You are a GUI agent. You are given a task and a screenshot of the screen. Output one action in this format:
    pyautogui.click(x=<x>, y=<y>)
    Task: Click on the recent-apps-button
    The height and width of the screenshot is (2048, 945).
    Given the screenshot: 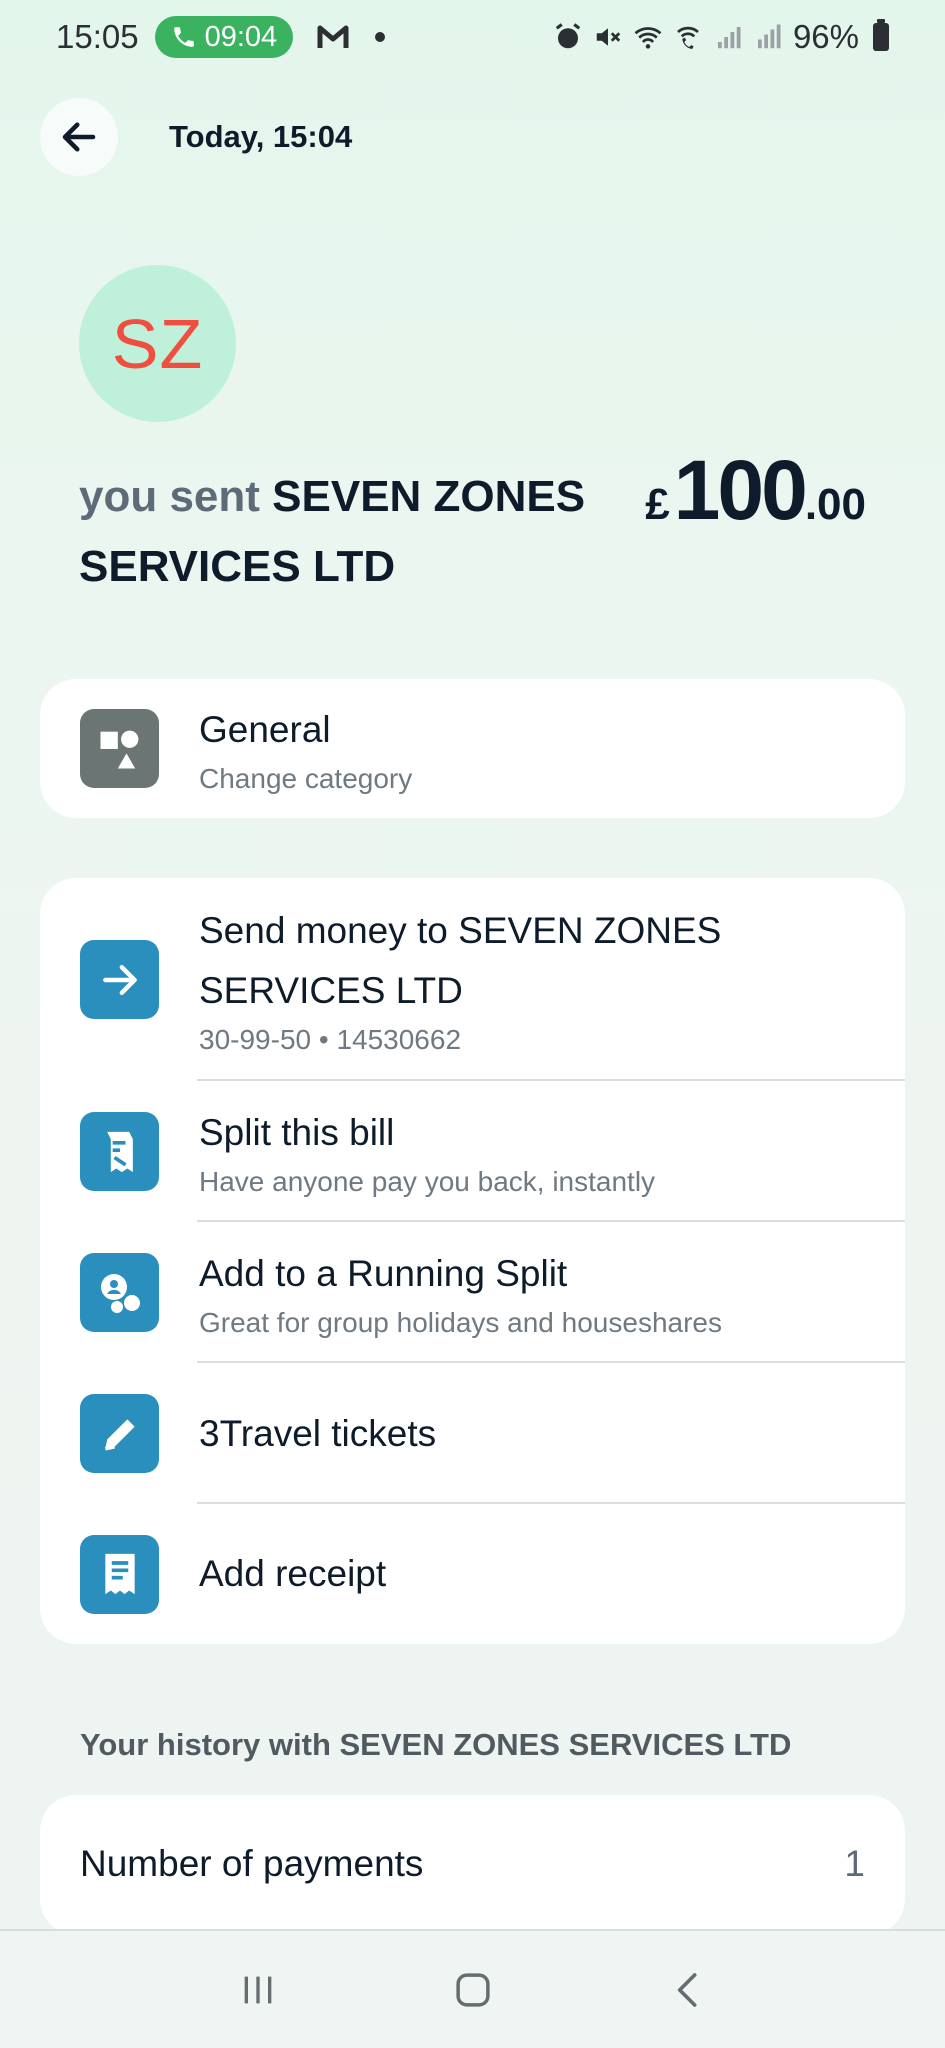 What is the action you would take?
    pyautogui.click(x=258, y=1990)
    